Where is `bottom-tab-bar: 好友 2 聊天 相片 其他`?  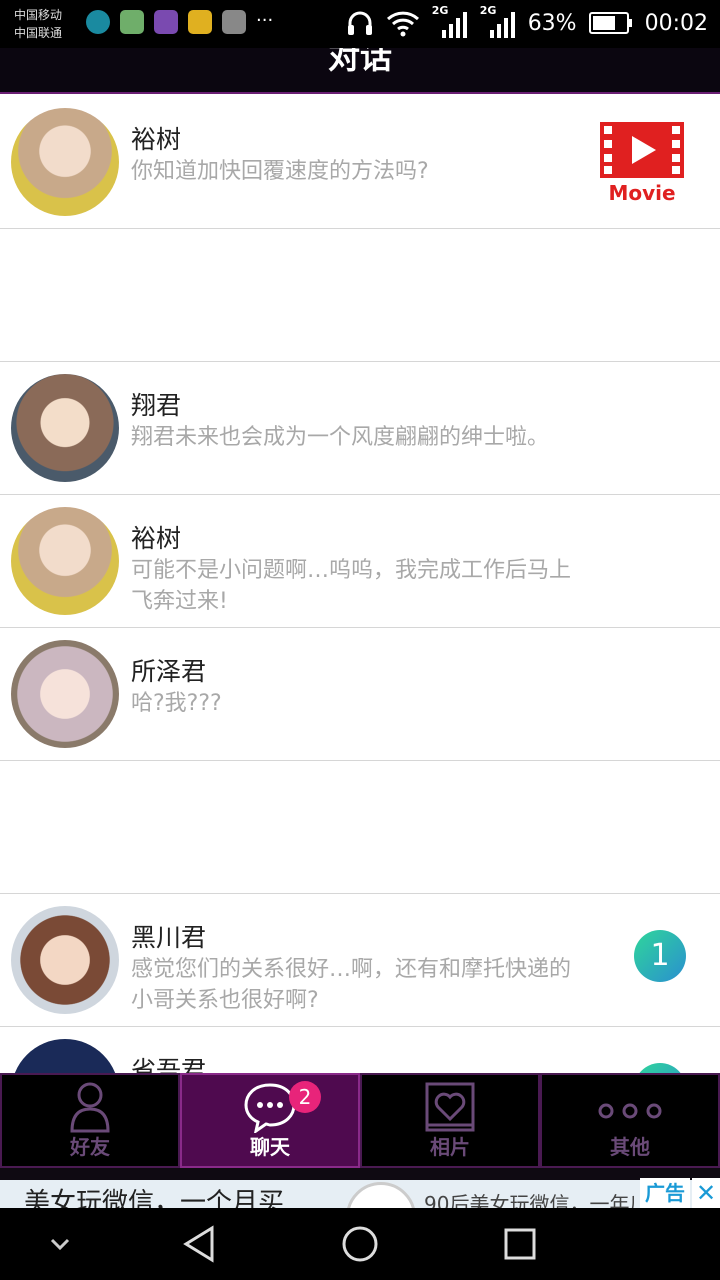 bottom-tab-bar: 好友 2 聊天 相片 其他 is located at coordinates (360, 1120).